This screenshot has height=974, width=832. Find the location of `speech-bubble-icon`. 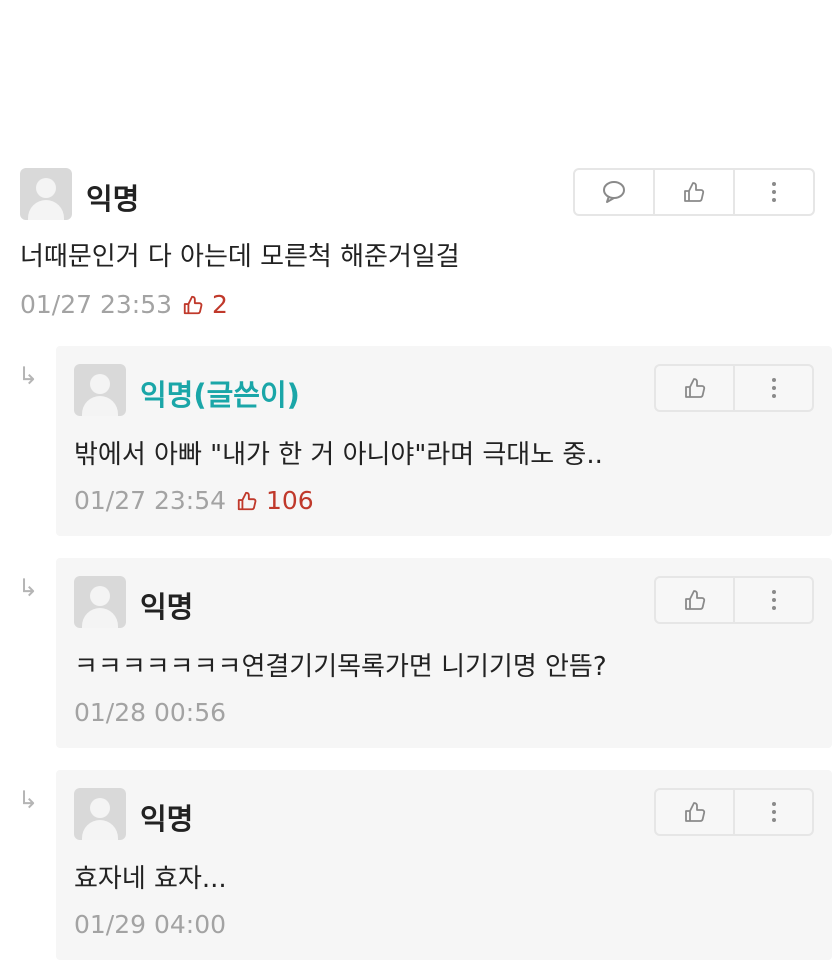

speech-bubble-icon is located at coordinates (614, 192).